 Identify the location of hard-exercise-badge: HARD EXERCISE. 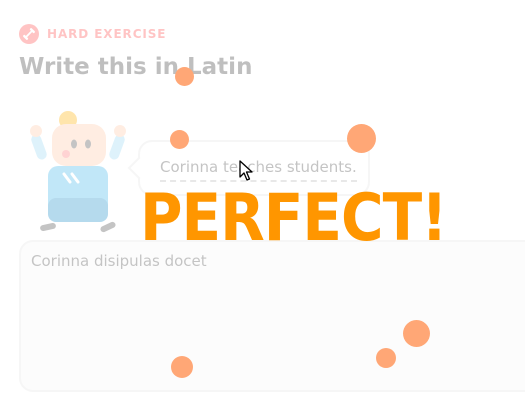
(92, 34).